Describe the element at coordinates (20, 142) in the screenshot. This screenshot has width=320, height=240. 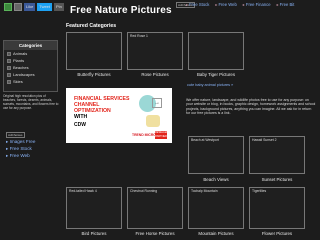
I see `sidebar-link-images-free: ▸ Images Free` at that location.